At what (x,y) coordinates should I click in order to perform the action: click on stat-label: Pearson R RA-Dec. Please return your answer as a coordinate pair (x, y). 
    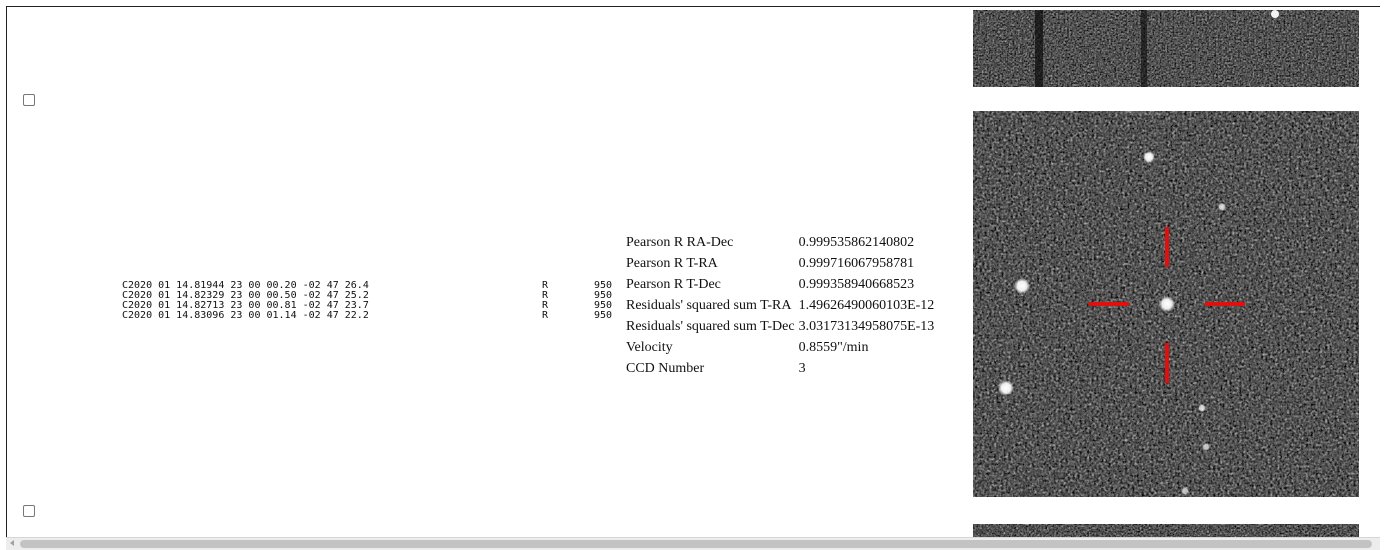
    Looking at the image, I should click on (680, 242).